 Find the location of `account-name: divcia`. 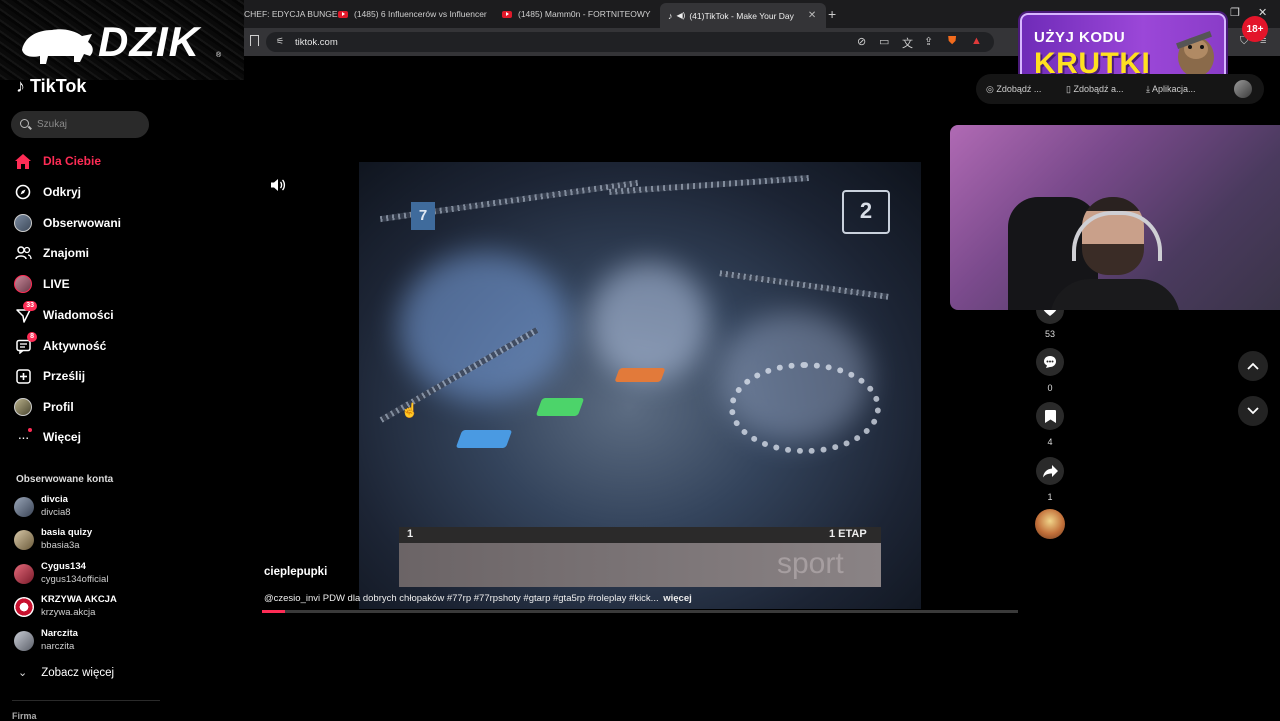

account-name: divcia is located at coordinates (54, 499).